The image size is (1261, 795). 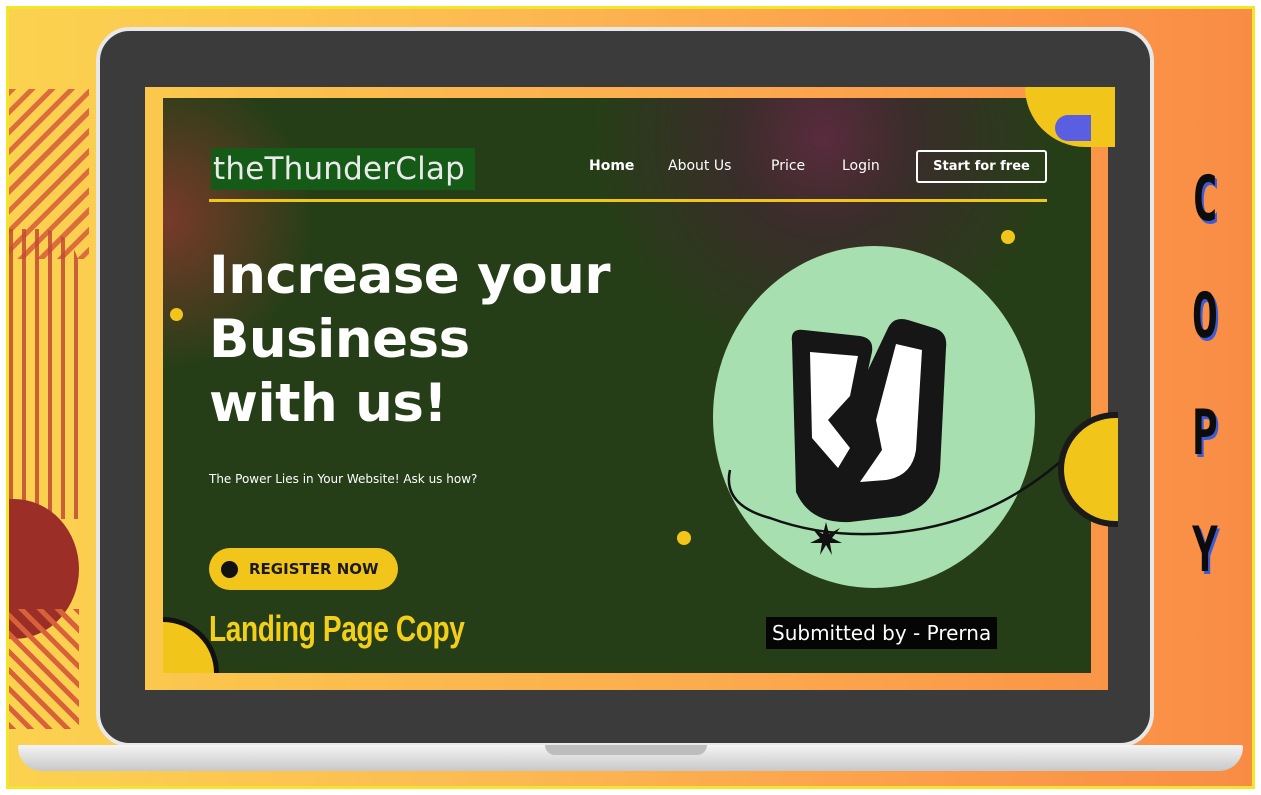 I want to click on corner-shape-blue, so click(x=1073, y=128).